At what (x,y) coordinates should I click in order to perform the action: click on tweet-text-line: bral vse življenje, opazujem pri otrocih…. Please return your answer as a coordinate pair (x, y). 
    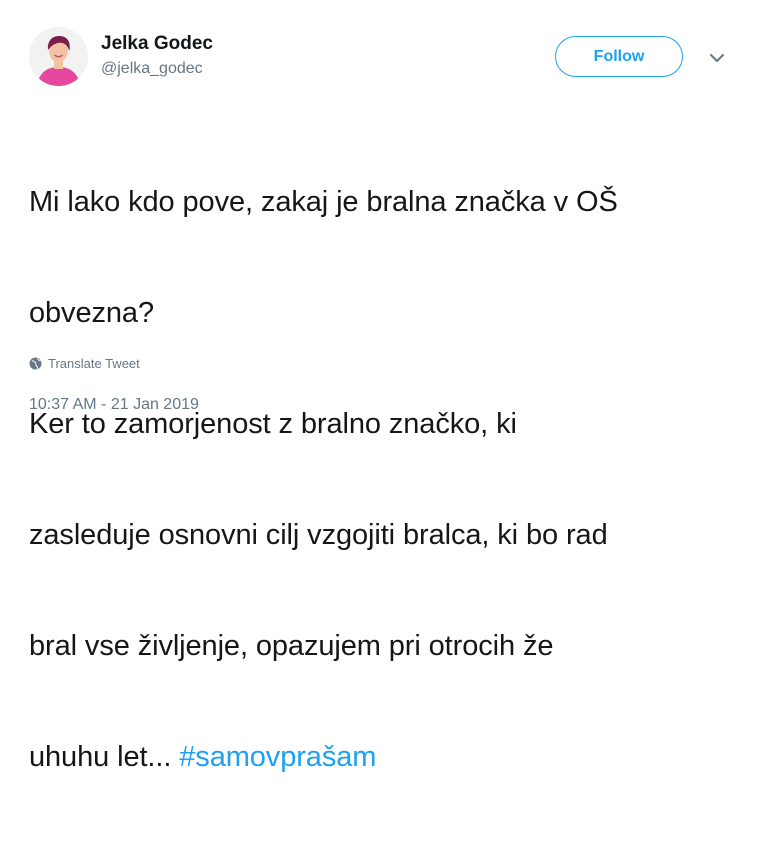
    Looking at the image, I should click on (291, 646).